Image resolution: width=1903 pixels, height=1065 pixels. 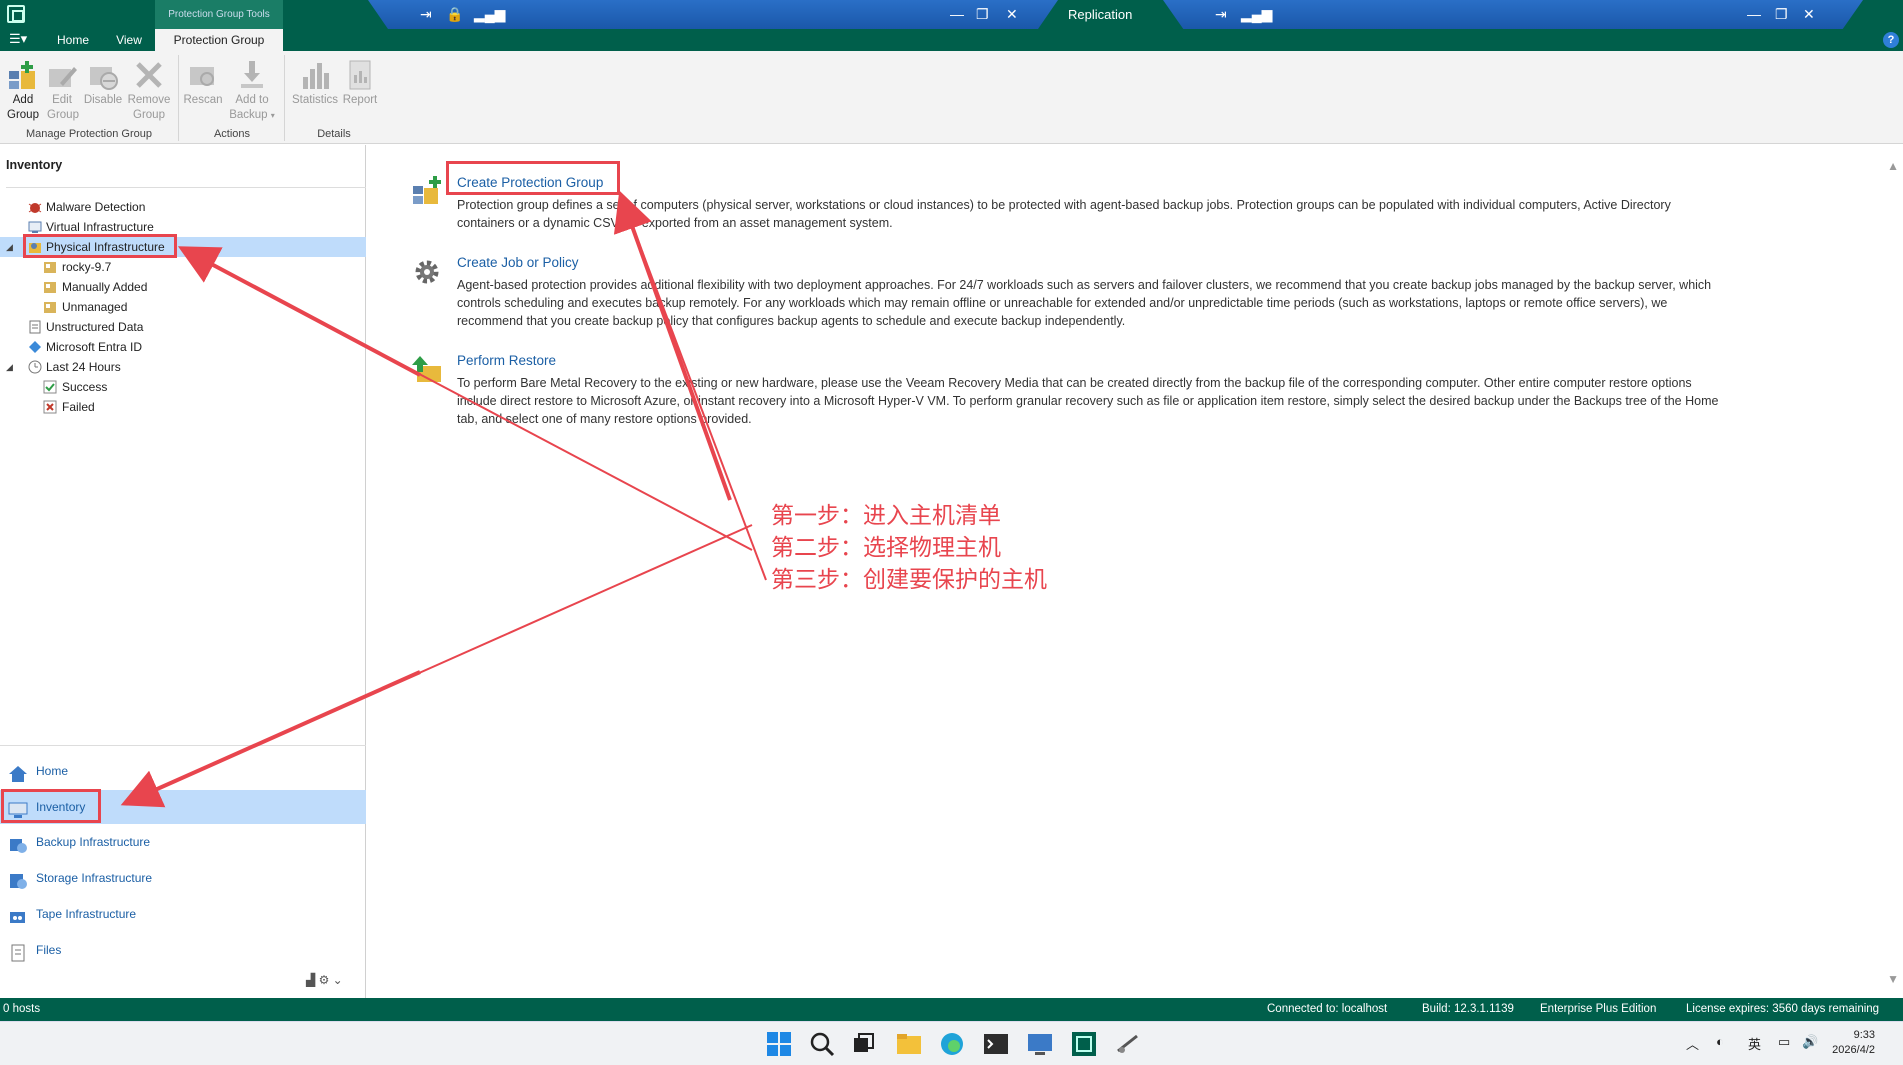 I want to click on scroll-down-icon: ▼, so click(x=1893, y=979).